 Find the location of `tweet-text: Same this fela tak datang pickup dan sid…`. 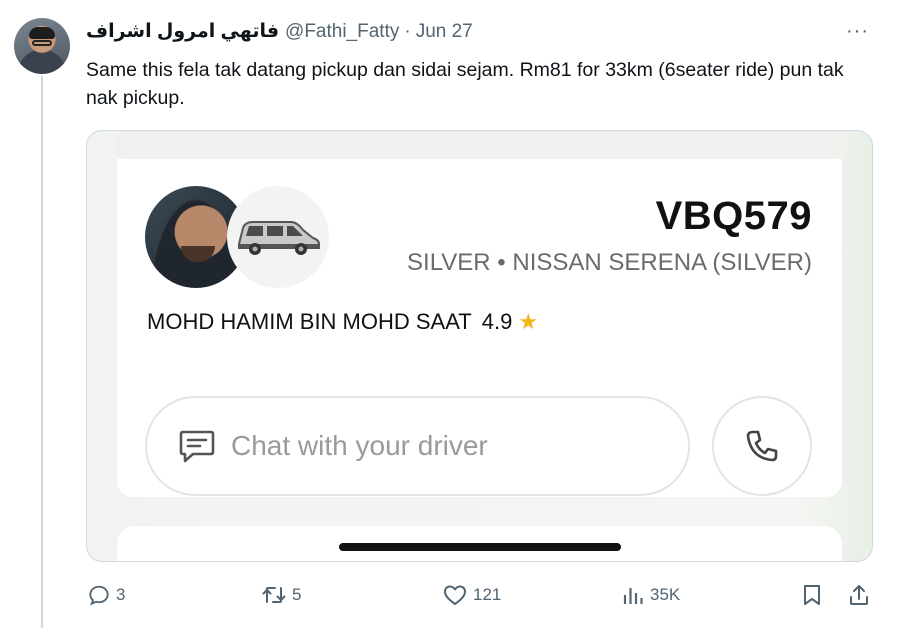

tweet-text: Same this fela tak datang pickup dan sid… is located at coordinates (465, 84).